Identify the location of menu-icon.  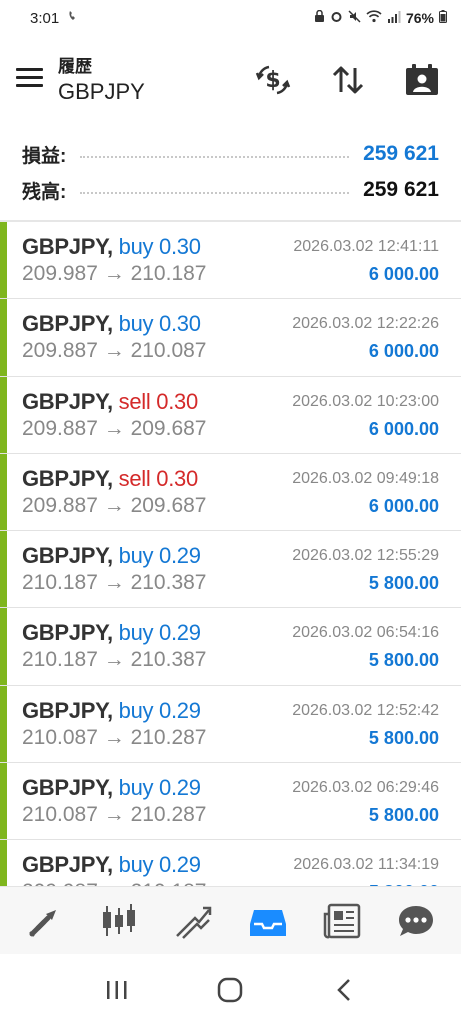
(29, 78).